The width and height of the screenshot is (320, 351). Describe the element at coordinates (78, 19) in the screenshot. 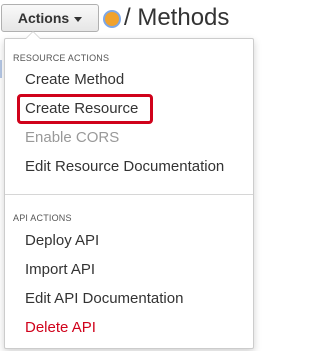

I see `caret-down-icon` at that location.